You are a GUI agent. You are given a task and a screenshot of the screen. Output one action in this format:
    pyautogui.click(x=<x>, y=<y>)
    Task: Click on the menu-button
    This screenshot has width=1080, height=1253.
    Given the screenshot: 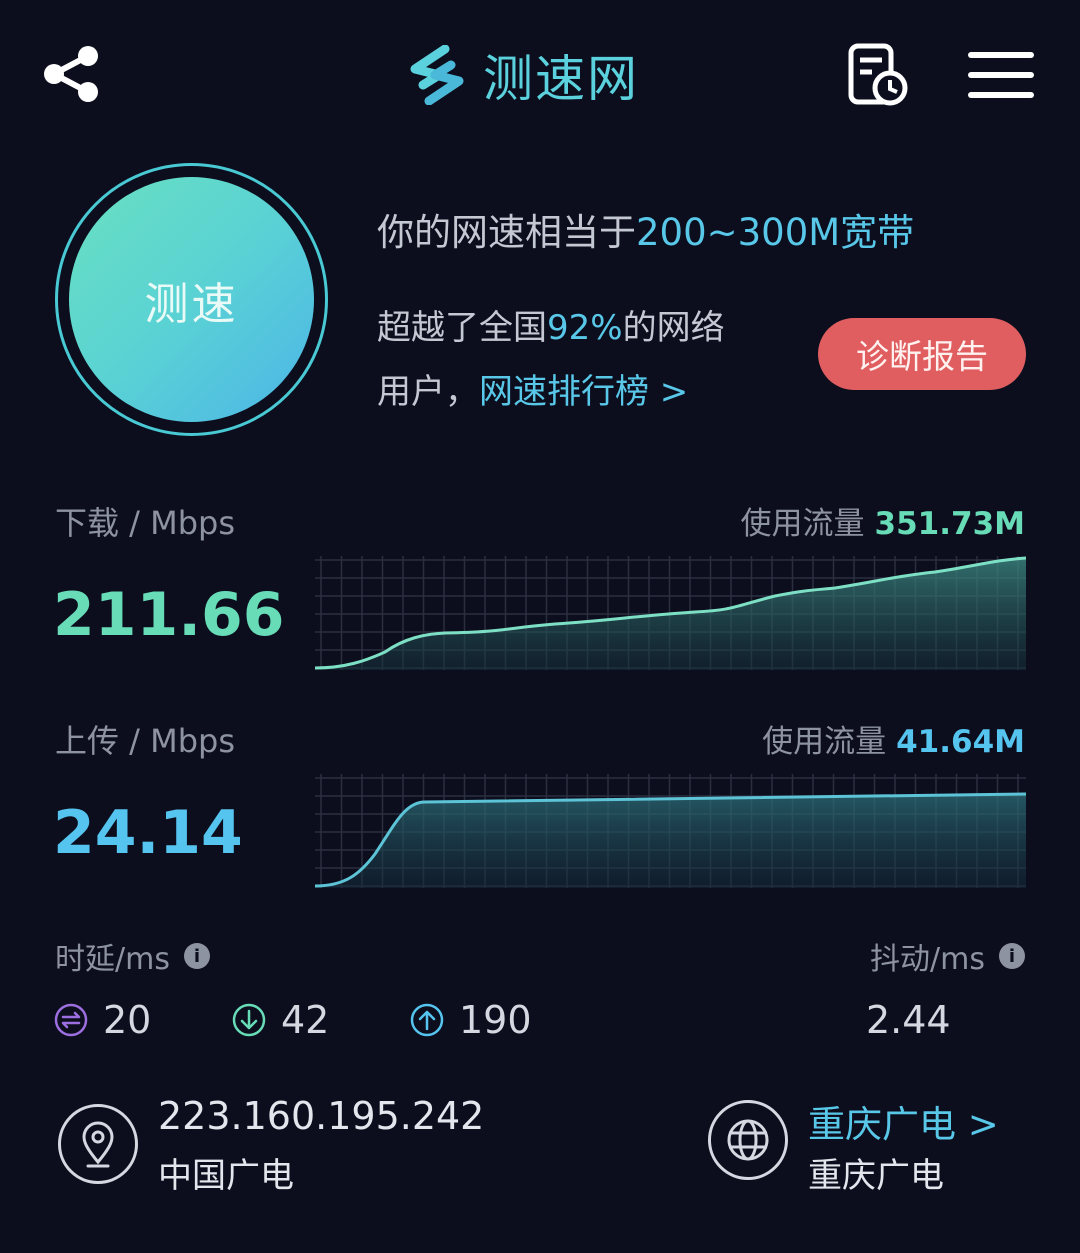 What is the action you would take?
    pyautogui.click(x=1001, y=75)
    